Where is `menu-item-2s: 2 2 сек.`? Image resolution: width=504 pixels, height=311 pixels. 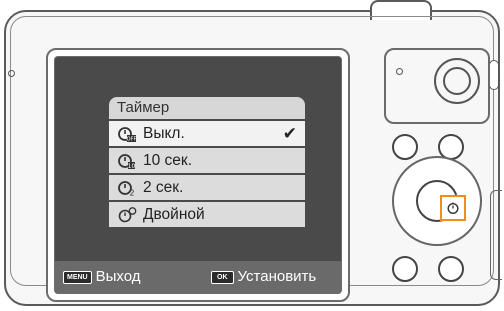
menu-item-2s: 2 2 сек. is located at coordinates (207, 187).